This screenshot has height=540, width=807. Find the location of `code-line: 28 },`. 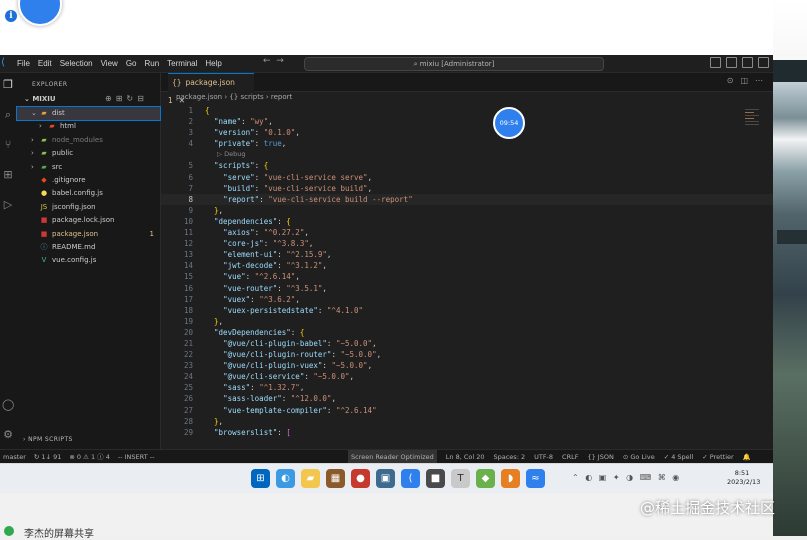

code-line: 28 }, is located at coordinates (467, 421).